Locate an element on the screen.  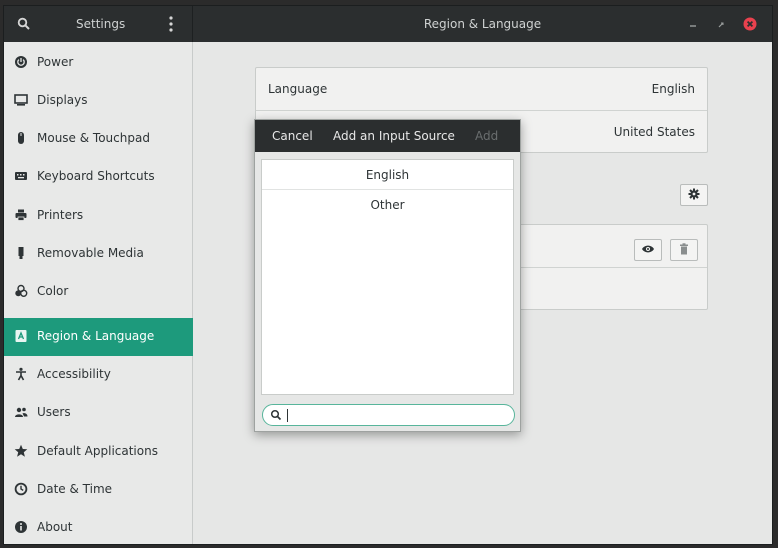
sidebar-item-label: Displays is located at coordinates (62, 100).